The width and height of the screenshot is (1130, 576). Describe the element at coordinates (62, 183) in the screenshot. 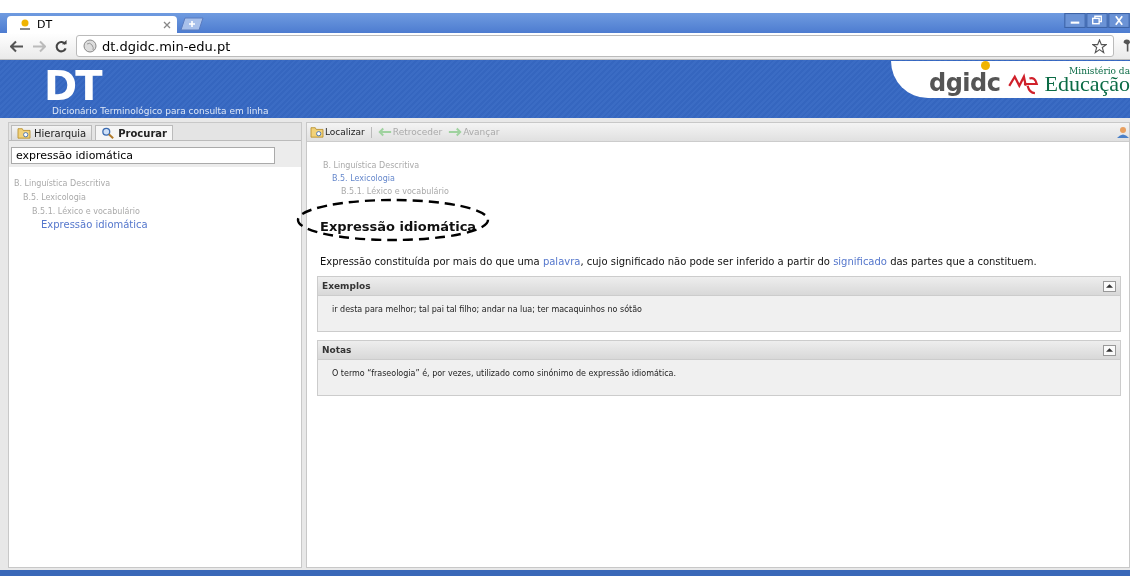

I see `tree-item: B. Linguística Descritiva` at that location.